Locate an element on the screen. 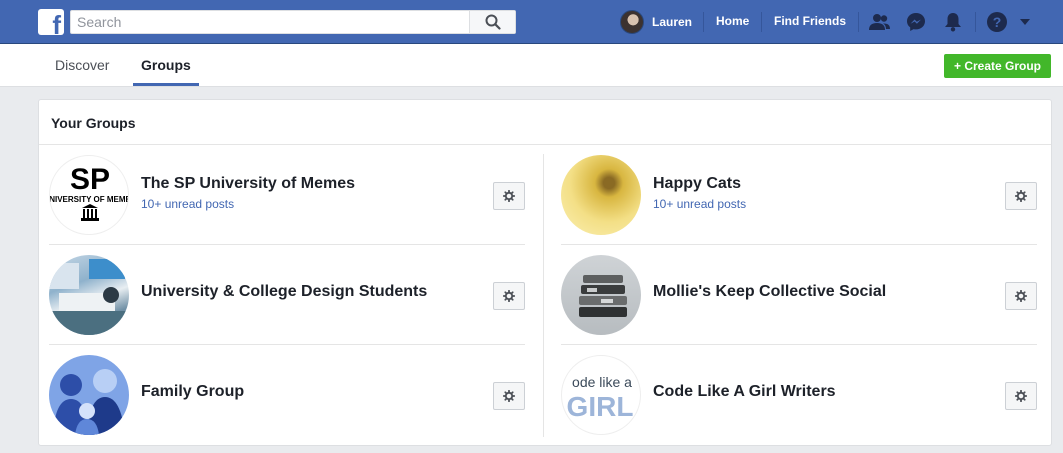  dropdown-icon is located at coordinates (1025, 22).